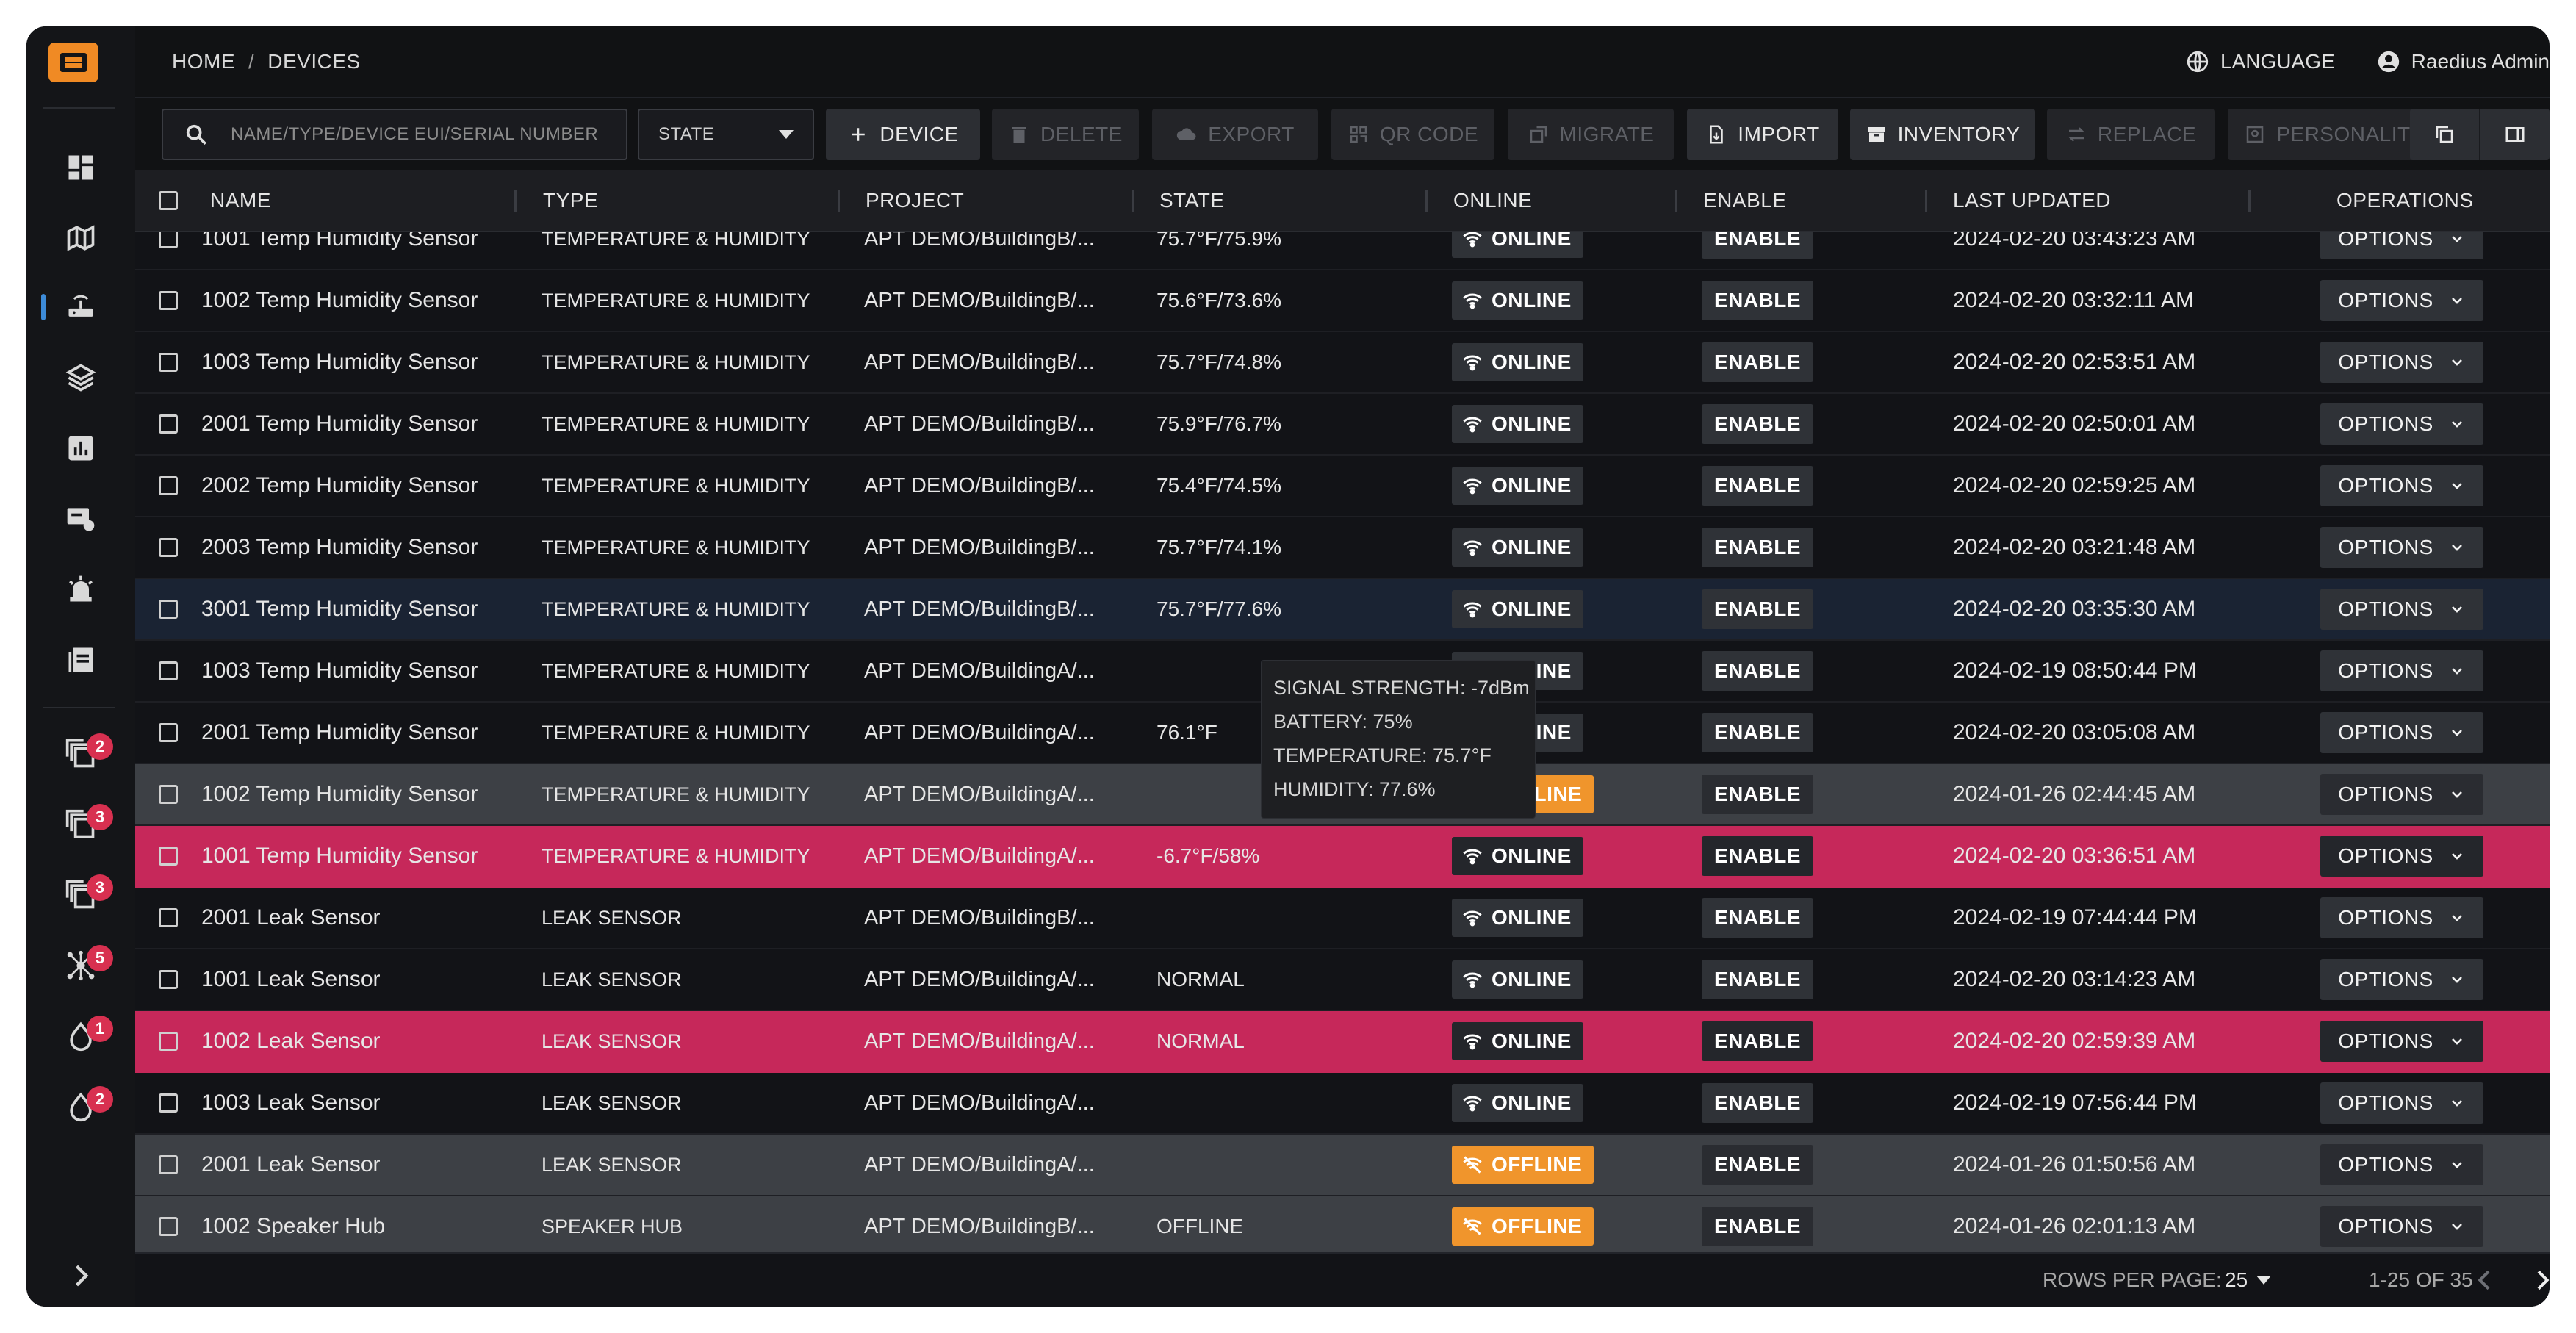 The width and height of the screenshot is (2576, 1333). What do you see at coordinates (355, 1103) in the screenshot?
I see `device-name: 1003 Leak Sensor` at bounding box center [355, 1103].